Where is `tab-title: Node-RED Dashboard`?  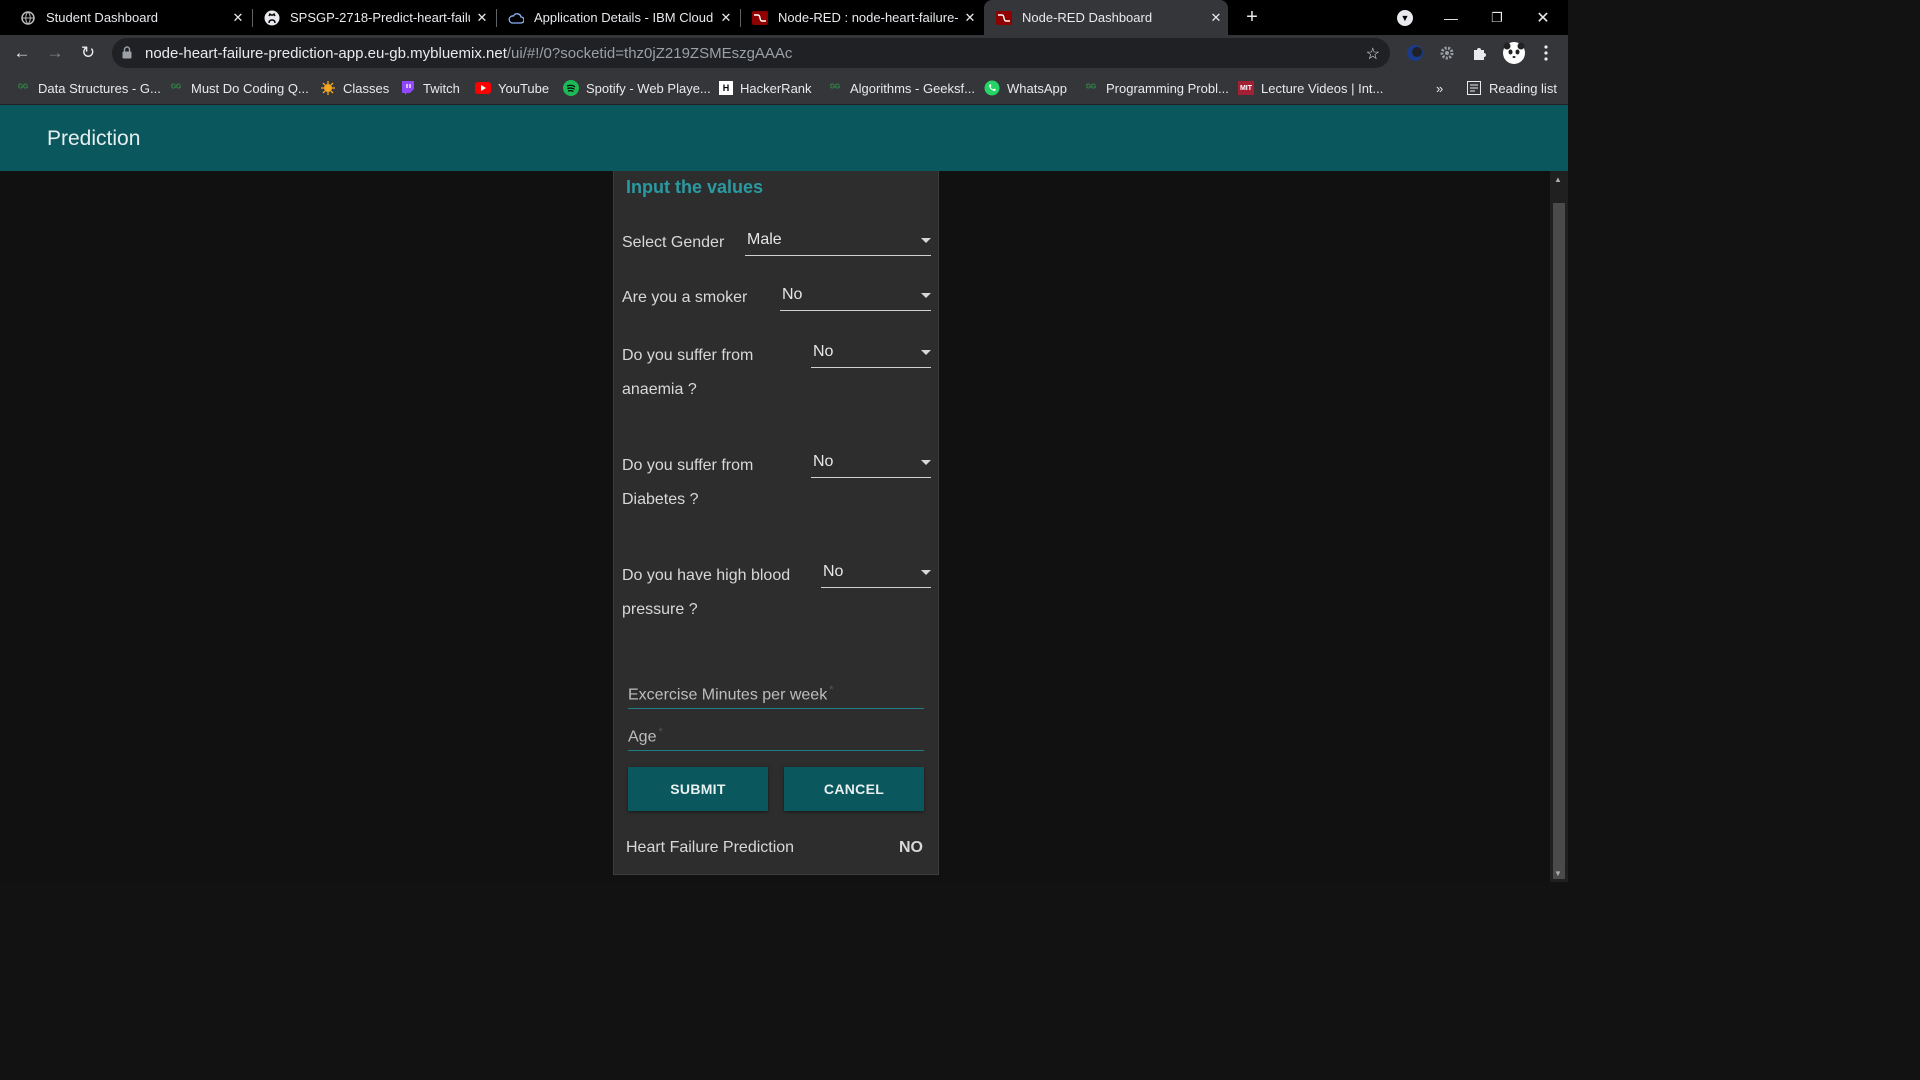 tab-title: Node-RED Dashboard is located at coordinates (1087, 17).